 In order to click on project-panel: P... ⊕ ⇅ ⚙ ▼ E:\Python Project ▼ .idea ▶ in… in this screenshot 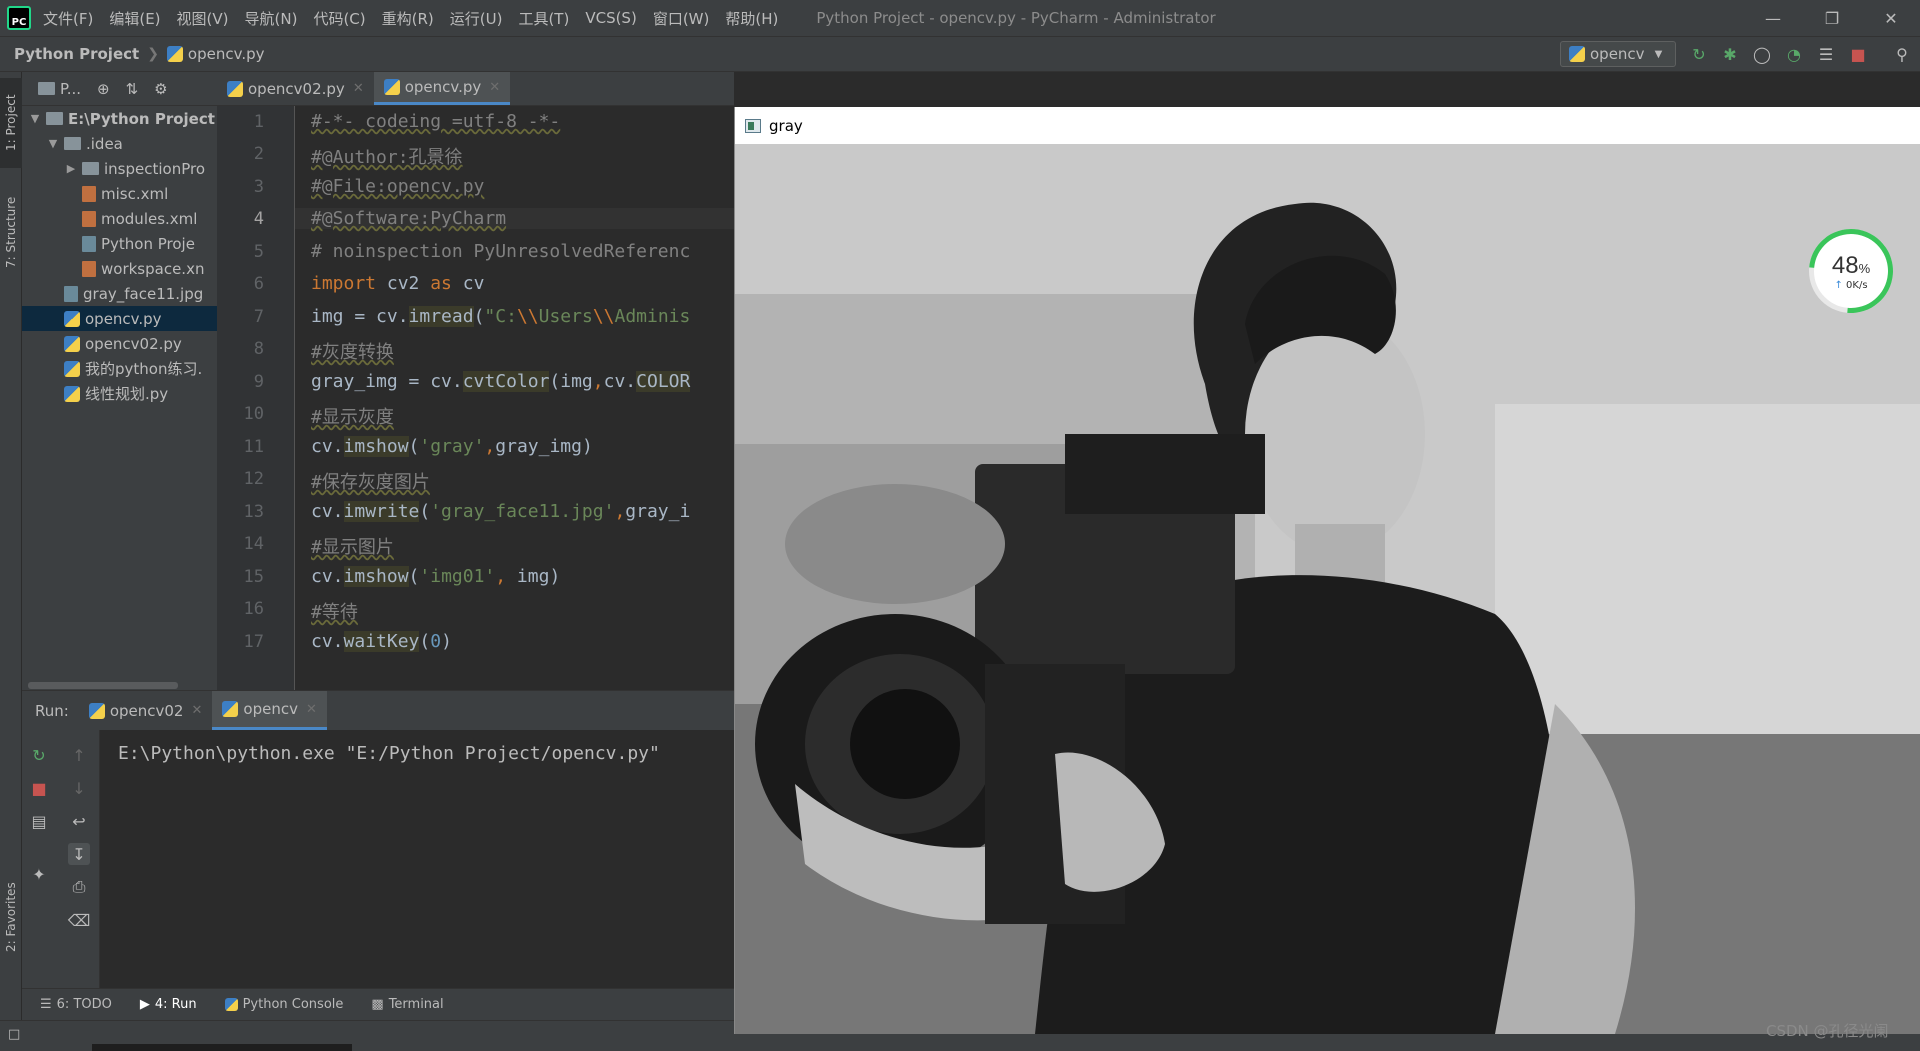, I will do `click(119, 381)`.